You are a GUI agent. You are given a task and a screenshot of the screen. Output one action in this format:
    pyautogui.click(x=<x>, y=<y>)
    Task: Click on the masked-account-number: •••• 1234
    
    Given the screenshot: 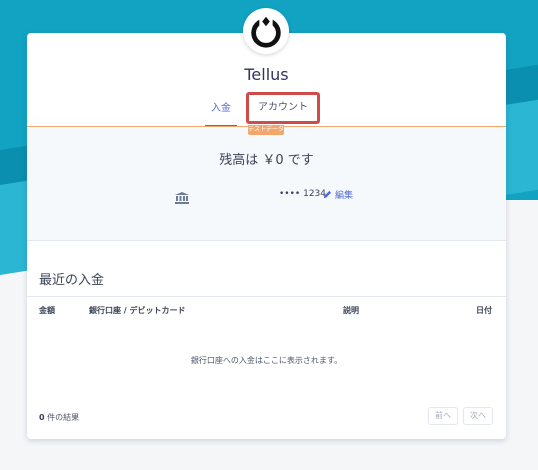 What is the action you would take?
    pyautogui.click(x=302, y=194)
    